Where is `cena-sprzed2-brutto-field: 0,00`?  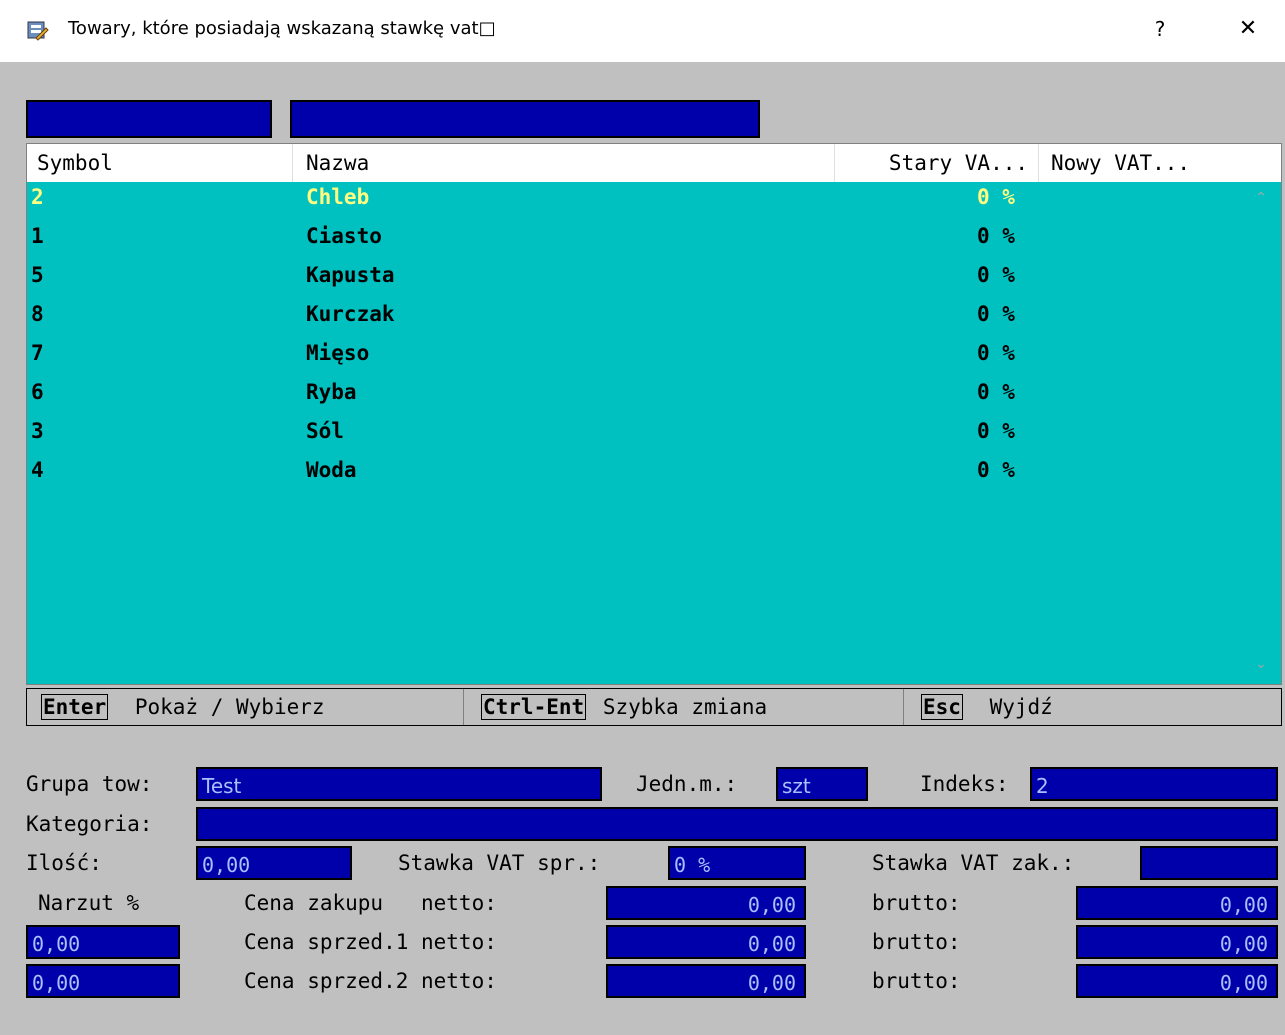 cena-sprzed2-brutto-field: 0,00 is located at coordinates (1177, 981).